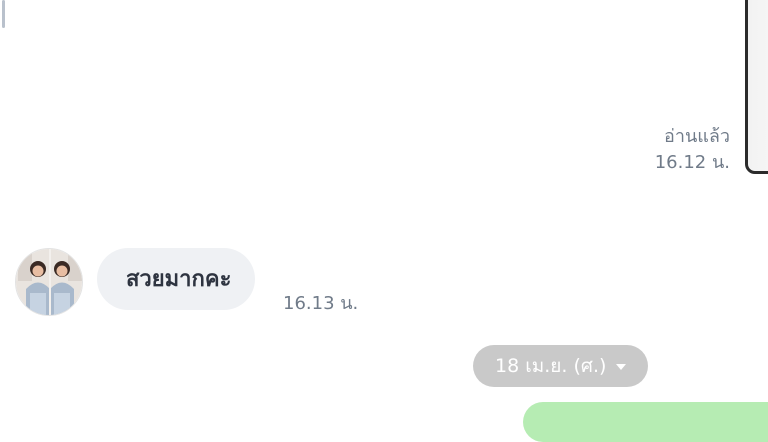  Describe the element at coordinates (321, 303) in the screenshot. I see `message-time: 16.13 น.` at that location.